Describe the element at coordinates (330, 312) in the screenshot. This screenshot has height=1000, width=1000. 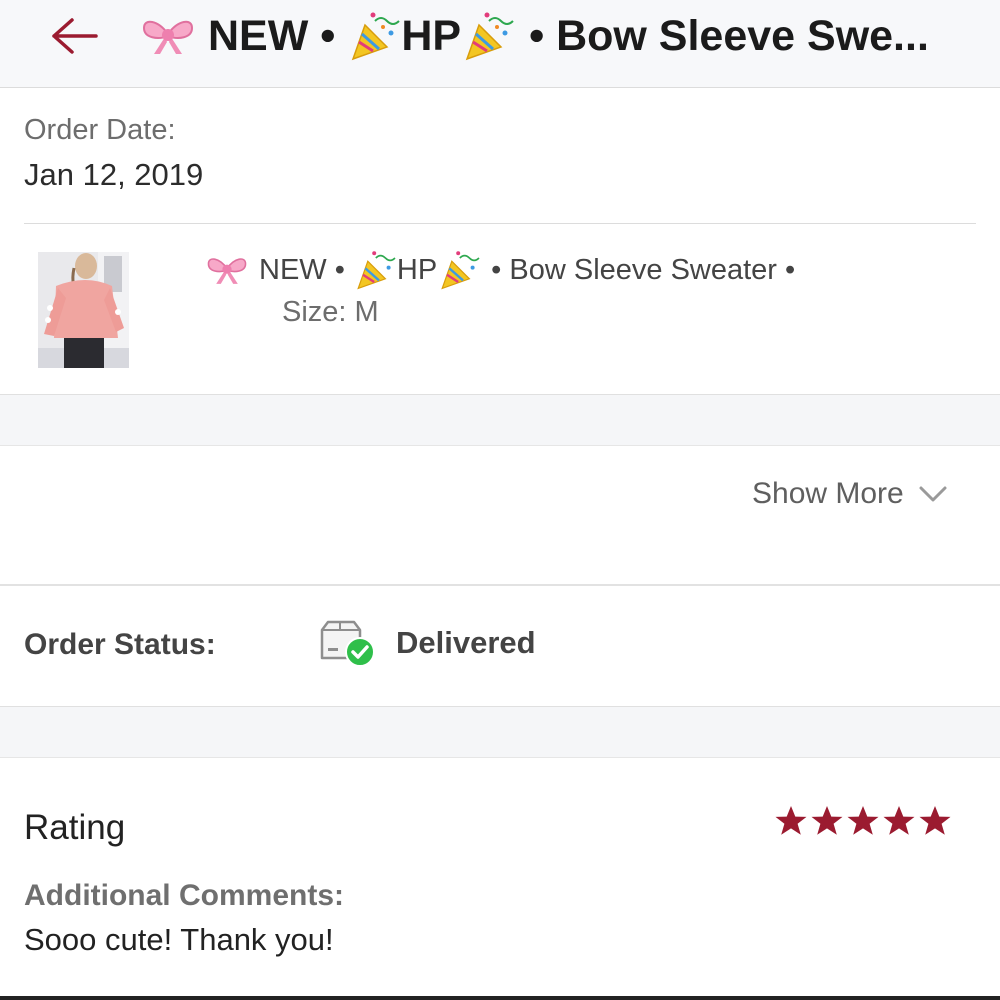
I see `item-size: Size: M` at that location.